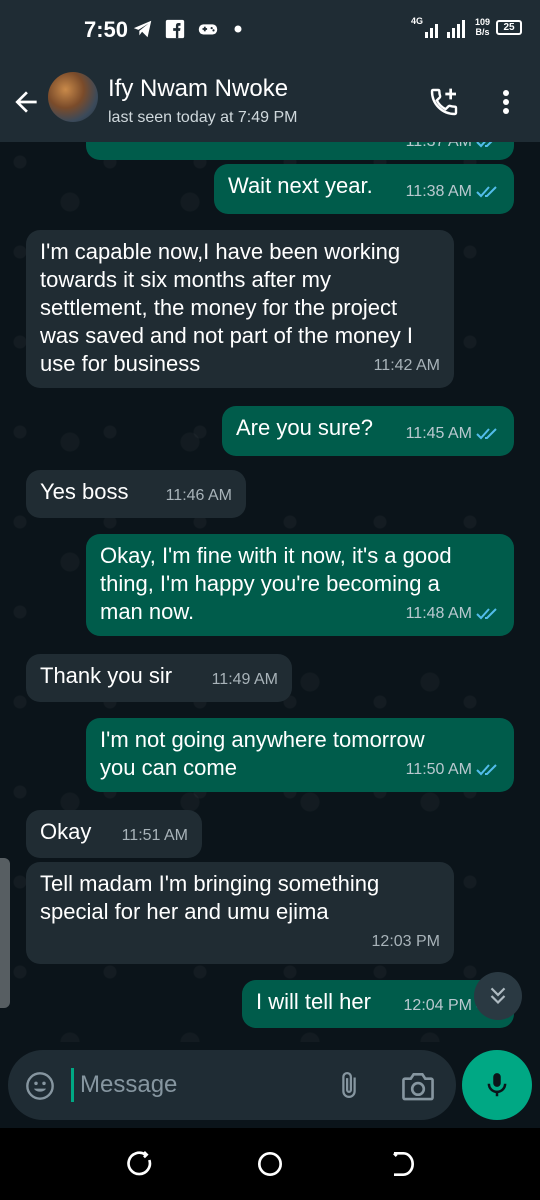  I want to click on gamepad-icon, so click(208, 31).